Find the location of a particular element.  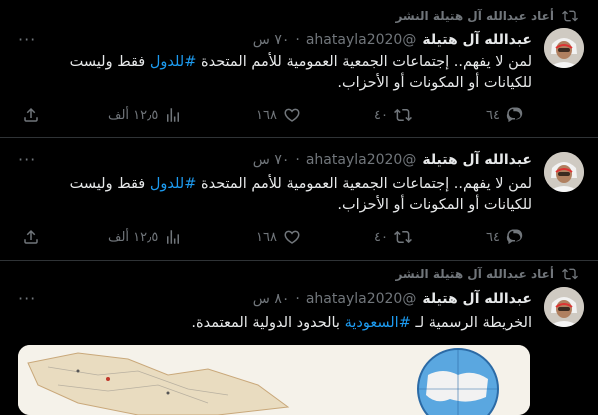

hashtag-link: #السعودية is located at coordinates (378, 323).